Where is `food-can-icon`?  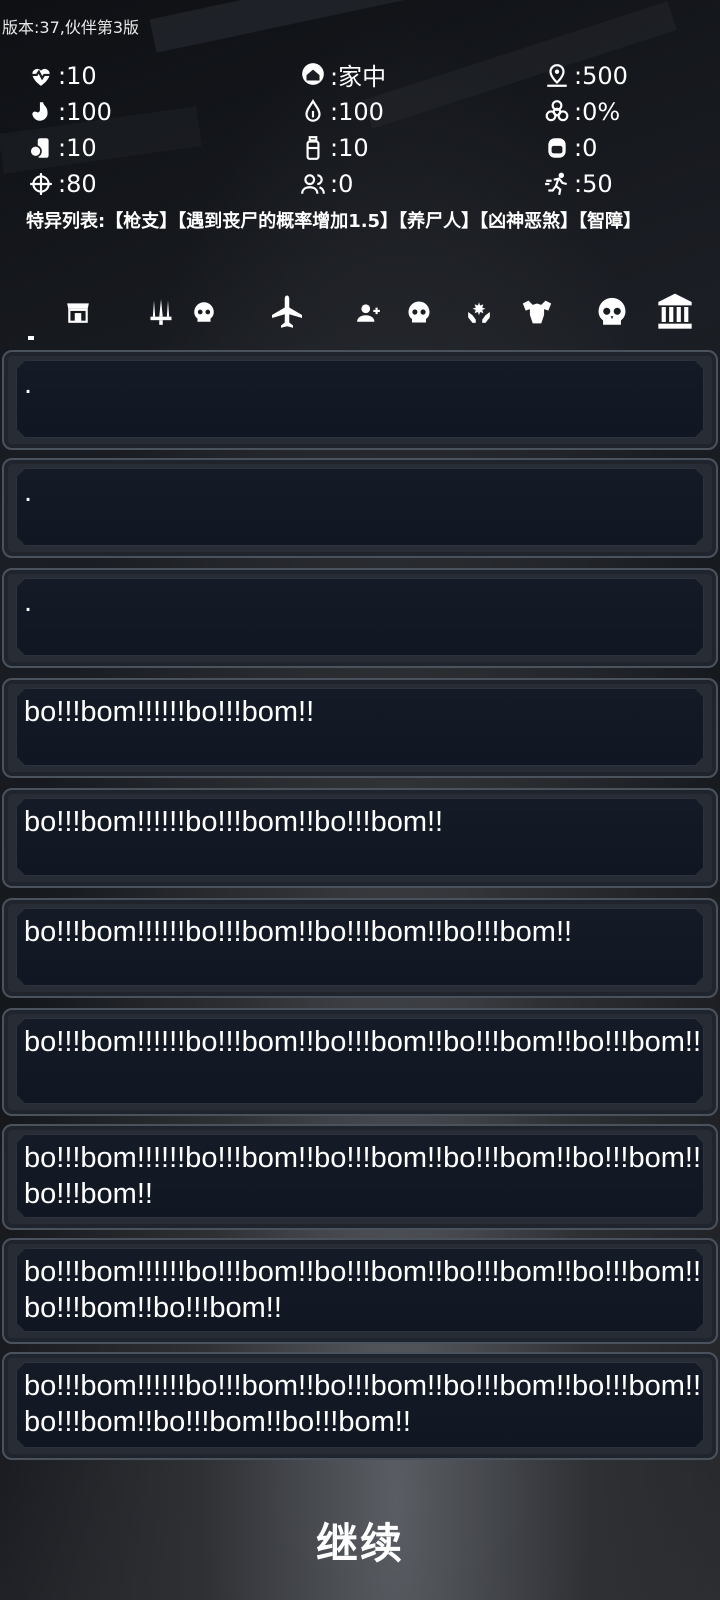 food-can-icon is located at coordinates (41, 148).